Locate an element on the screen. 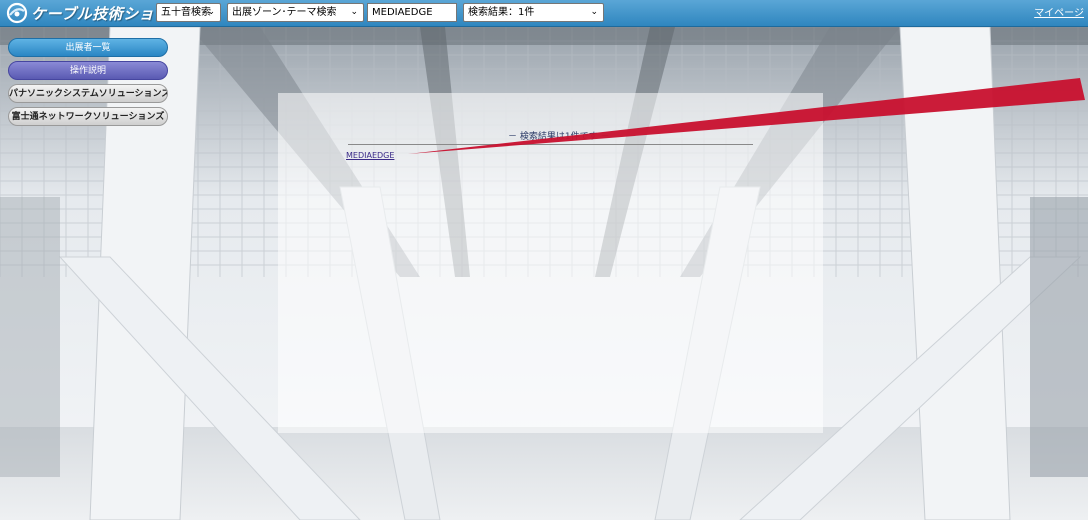 The image size is (1088, 520). company-button-fujitsu: 富士通ネットワークソリューションズ is located at coordinates (88, 116).